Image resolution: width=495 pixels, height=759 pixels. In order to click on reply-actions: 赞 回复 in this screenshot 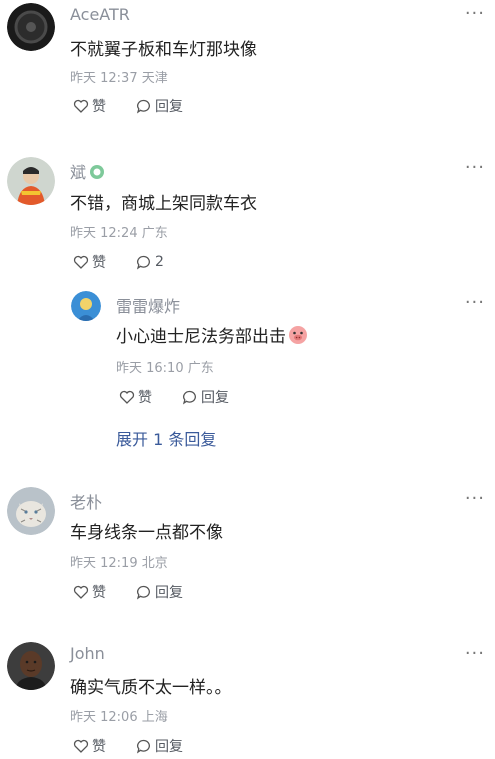, I will do `click(183, 397)`.